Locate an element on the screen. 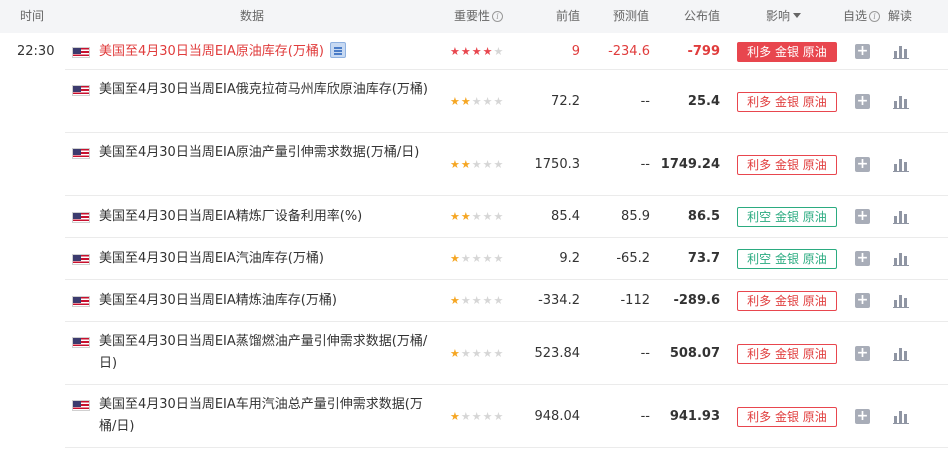  indicator-name: 美国至4月30日当周EIA原油库存(万桶) is located at coordinates (269, 52).